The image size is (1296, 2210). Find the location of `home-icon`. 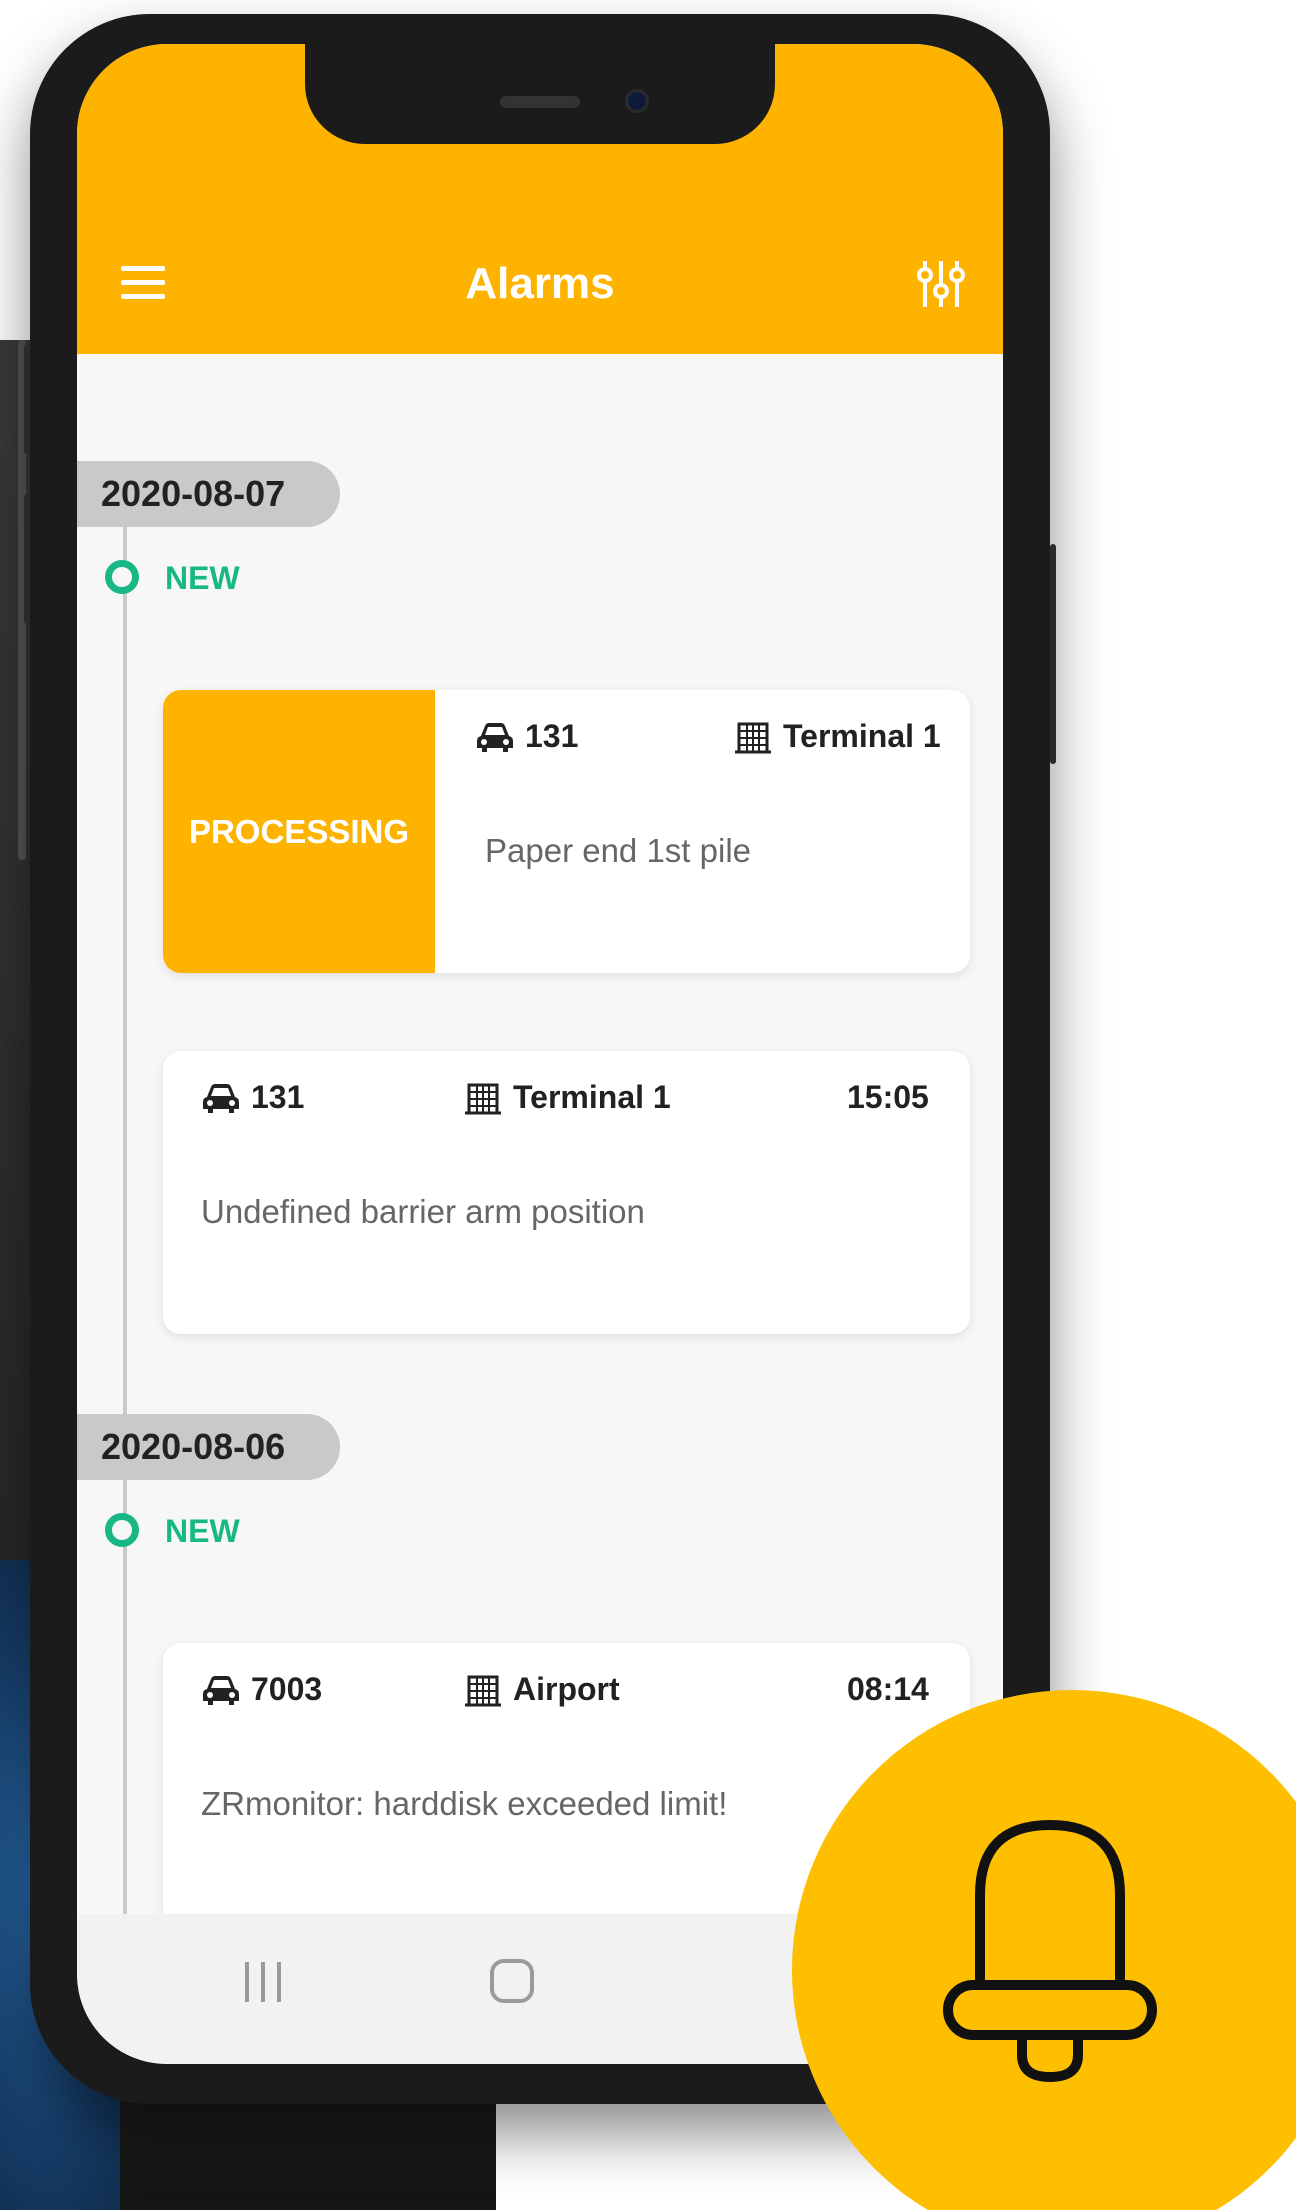

home-icon is located at coordinates (512, 1981).